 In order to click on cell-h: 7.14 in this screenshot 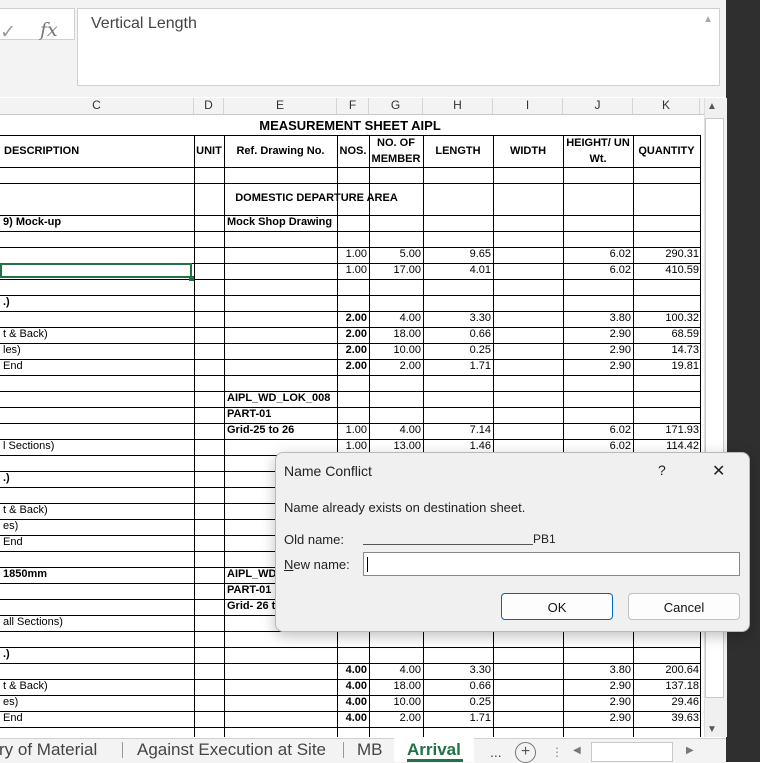, I will do `click(457, 430)`.